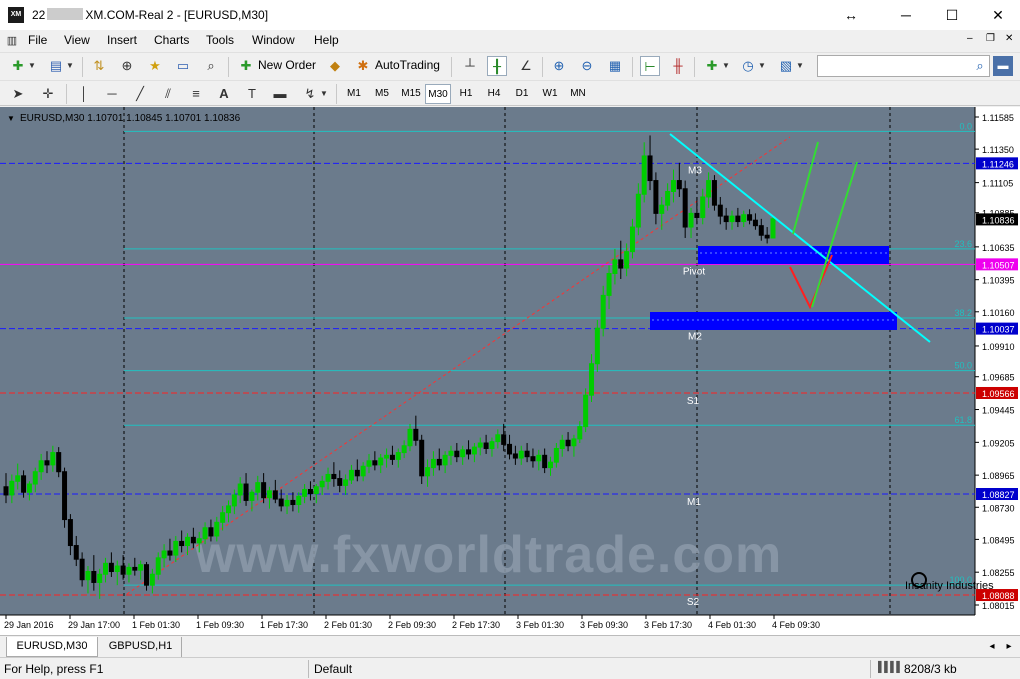 This screenshot has height=679, width=1020. Describe the element at coordinates (998, 596) in the screenshot. I see `price-badge-label: 1.08088` at that location.